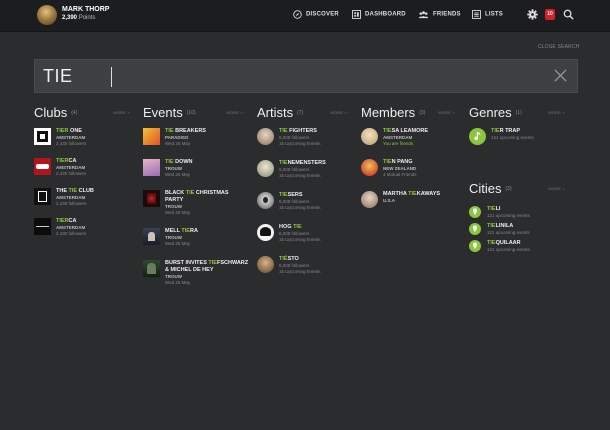 The image size is (610, 430). What do you see at coordinates (297, 14) in the screenshot?
I see `compass-icon` at bounding box center [297, 14].